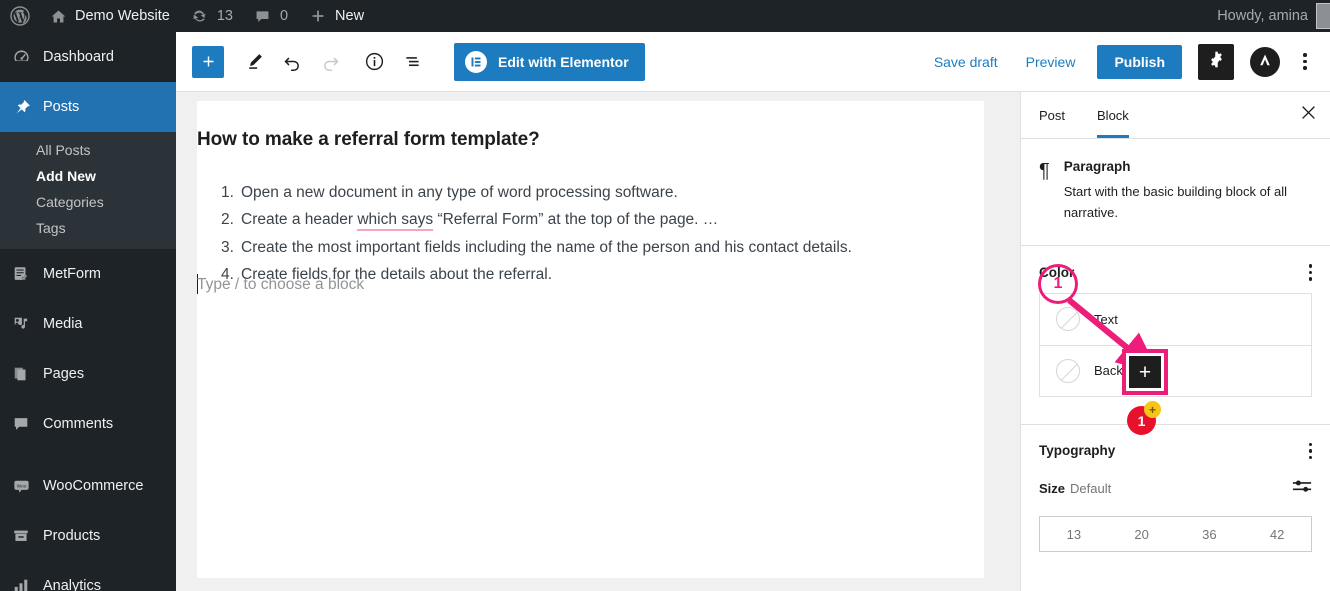 This screenshot has height=591, width=1330. Describe the element at coordinates (21, 324) in the screenshot. I see `media-icon` at that location.